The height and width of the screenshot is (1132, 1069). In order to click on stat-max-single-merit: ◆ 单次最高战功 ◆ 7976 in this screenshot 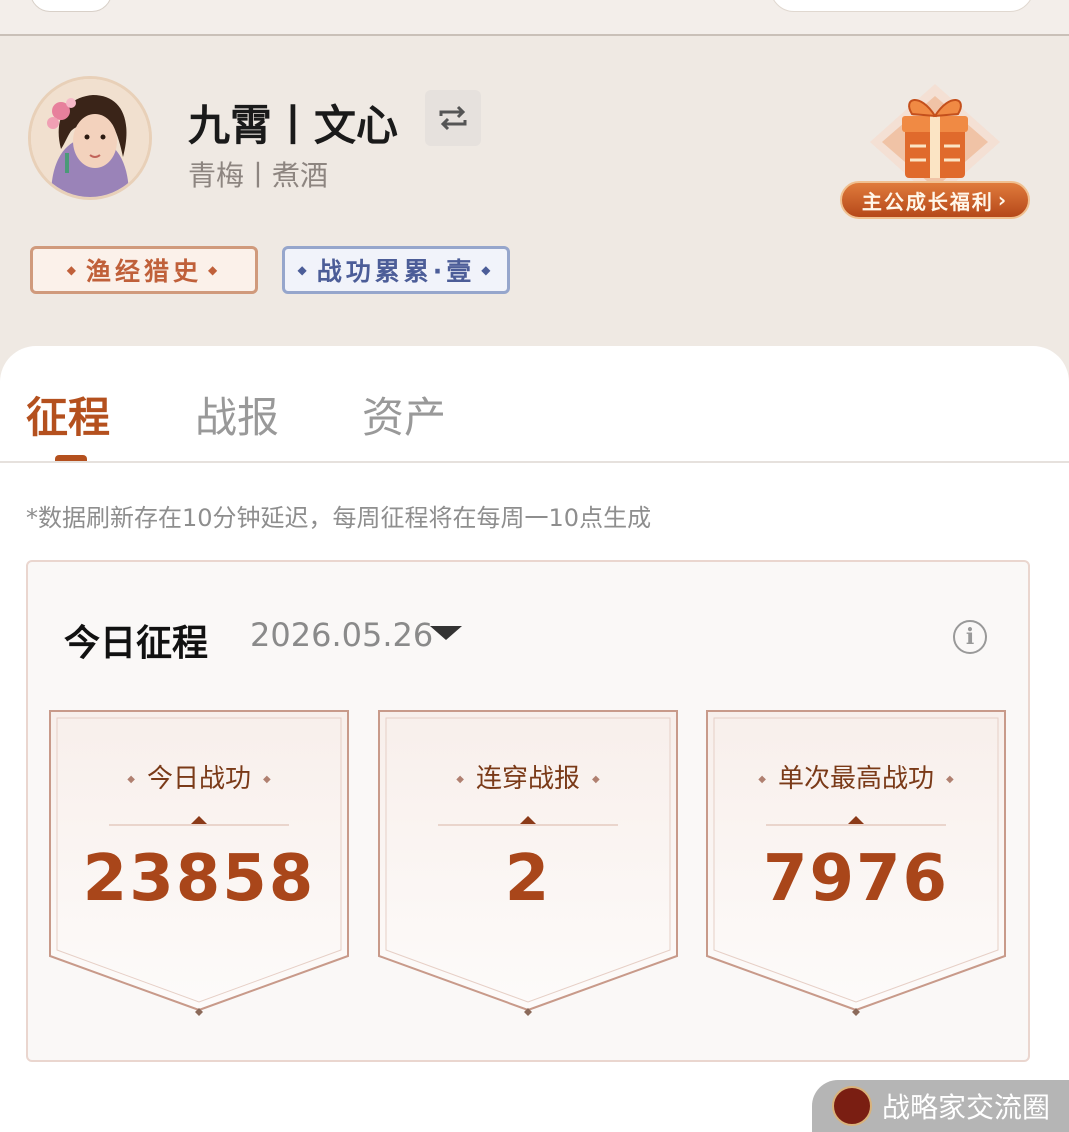, I will do `click(856, 865)`.